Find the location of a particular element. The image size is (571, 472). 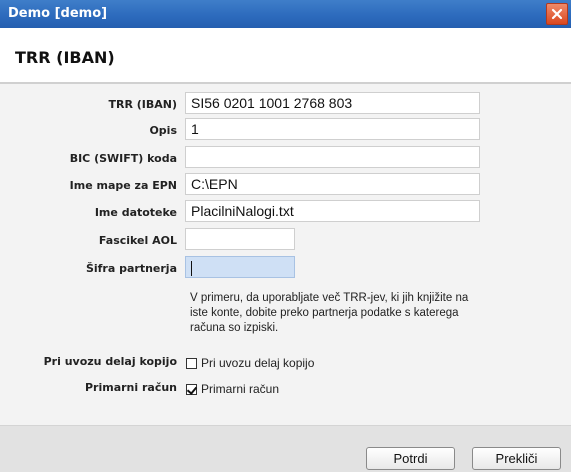

bic-label: BIC (SWIFT) koda is located at coordinates (123, 158).